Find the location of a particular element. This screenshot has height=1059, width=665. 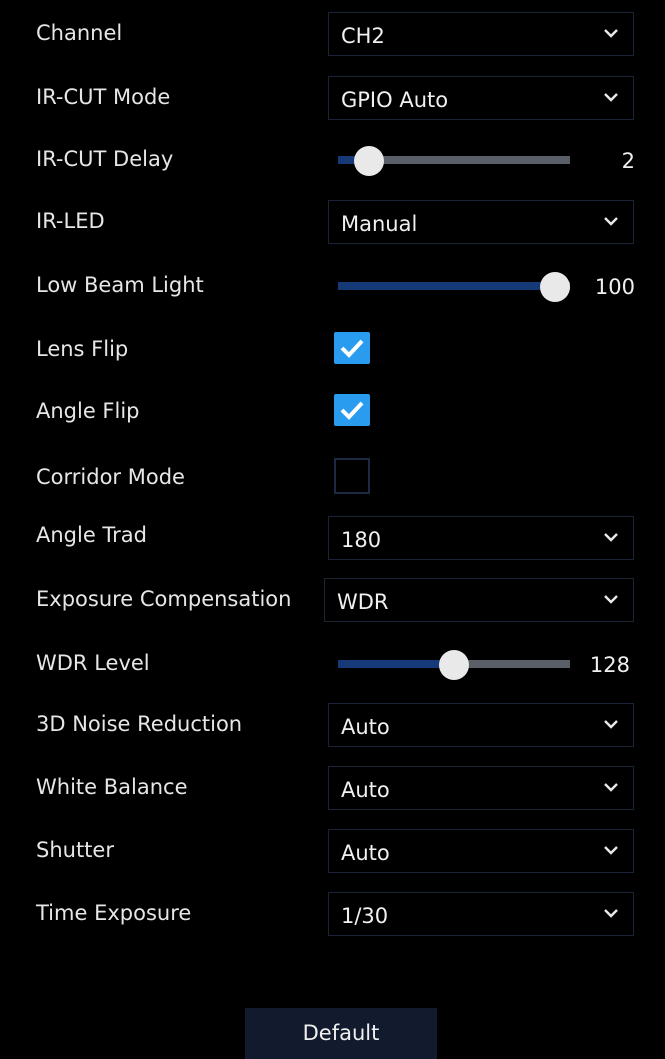

noise-reduction-row: 3D Noise Reduction Auto is located at coordinates (332, 727).